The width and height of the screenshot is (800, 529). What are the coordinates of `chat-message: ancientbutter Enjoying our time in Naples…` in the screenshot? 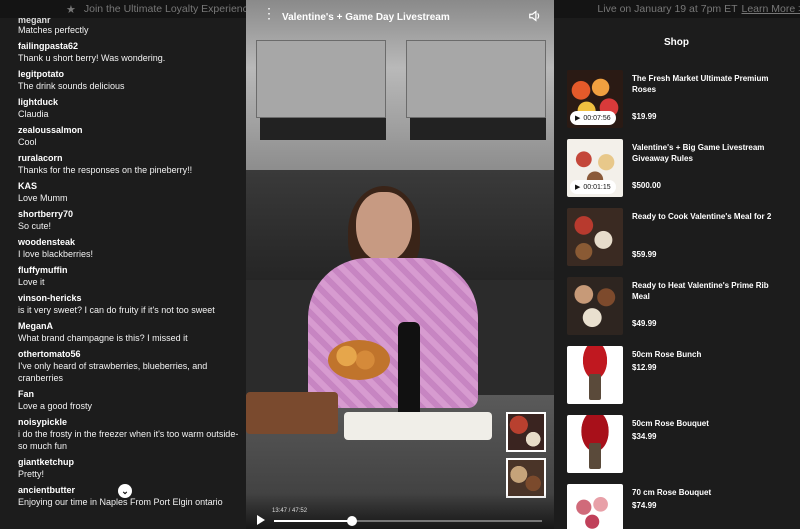 It's located at (132, 496).